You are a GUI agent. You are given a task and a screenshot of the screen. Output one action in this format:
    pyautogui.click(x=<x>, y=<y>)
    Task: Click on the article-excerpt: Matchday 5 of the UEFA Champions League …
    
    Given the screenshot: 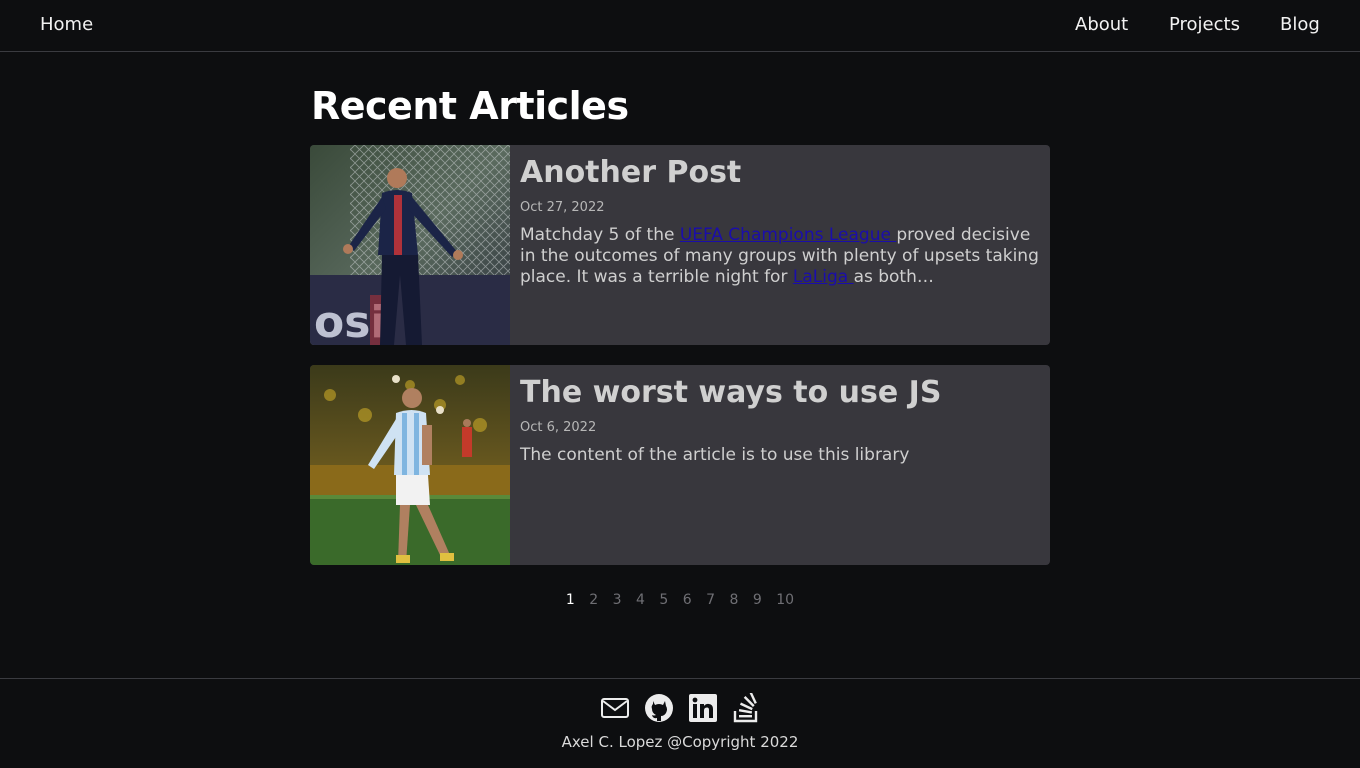 What is the action you would take?
    pyautogui.click(x=780, y=256)
    